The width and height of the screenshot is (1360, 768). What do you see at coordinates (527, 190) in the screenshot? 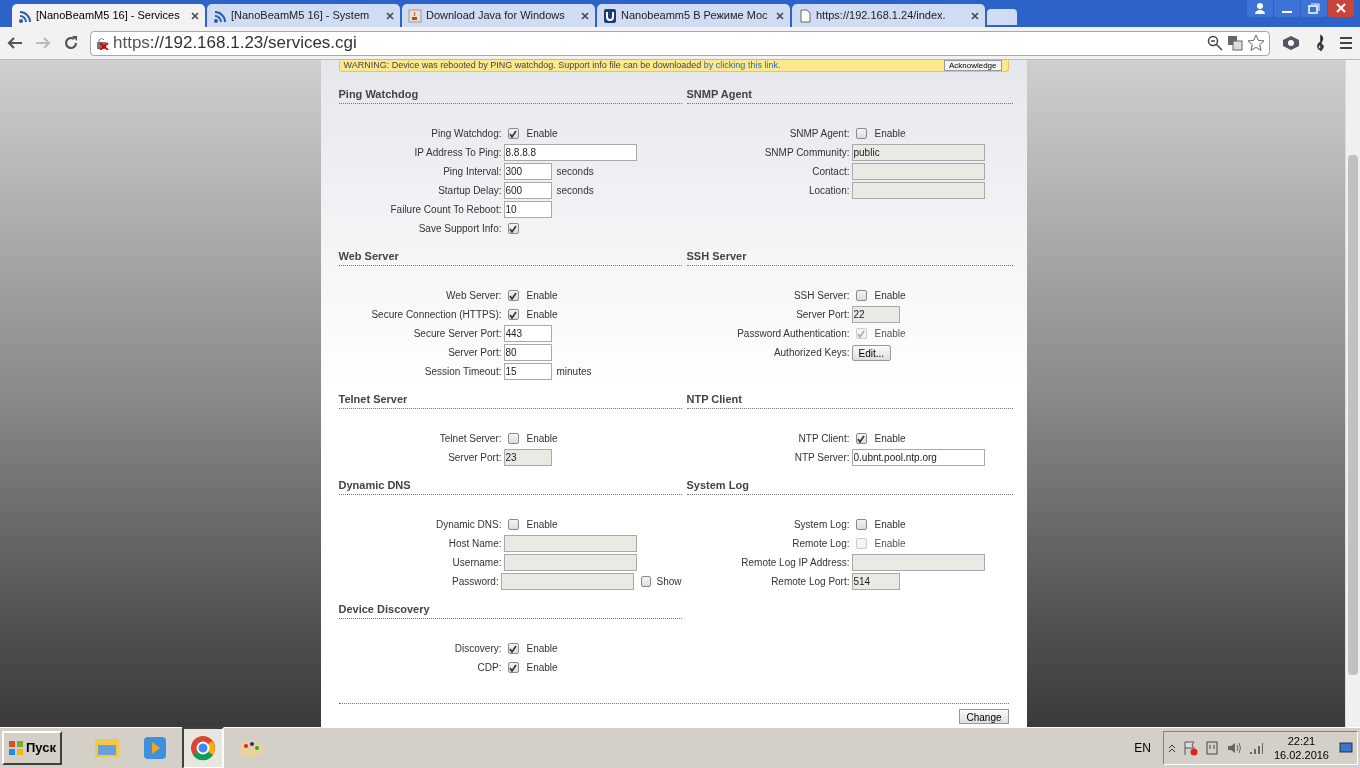
I see `input-field: 600` at bounding box center [527, 190].